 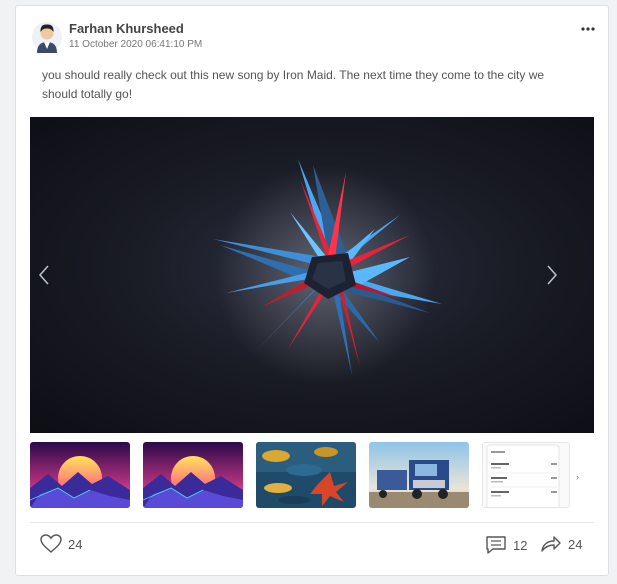 I want to click on comment-button: 12, so click(x=506, y=545).